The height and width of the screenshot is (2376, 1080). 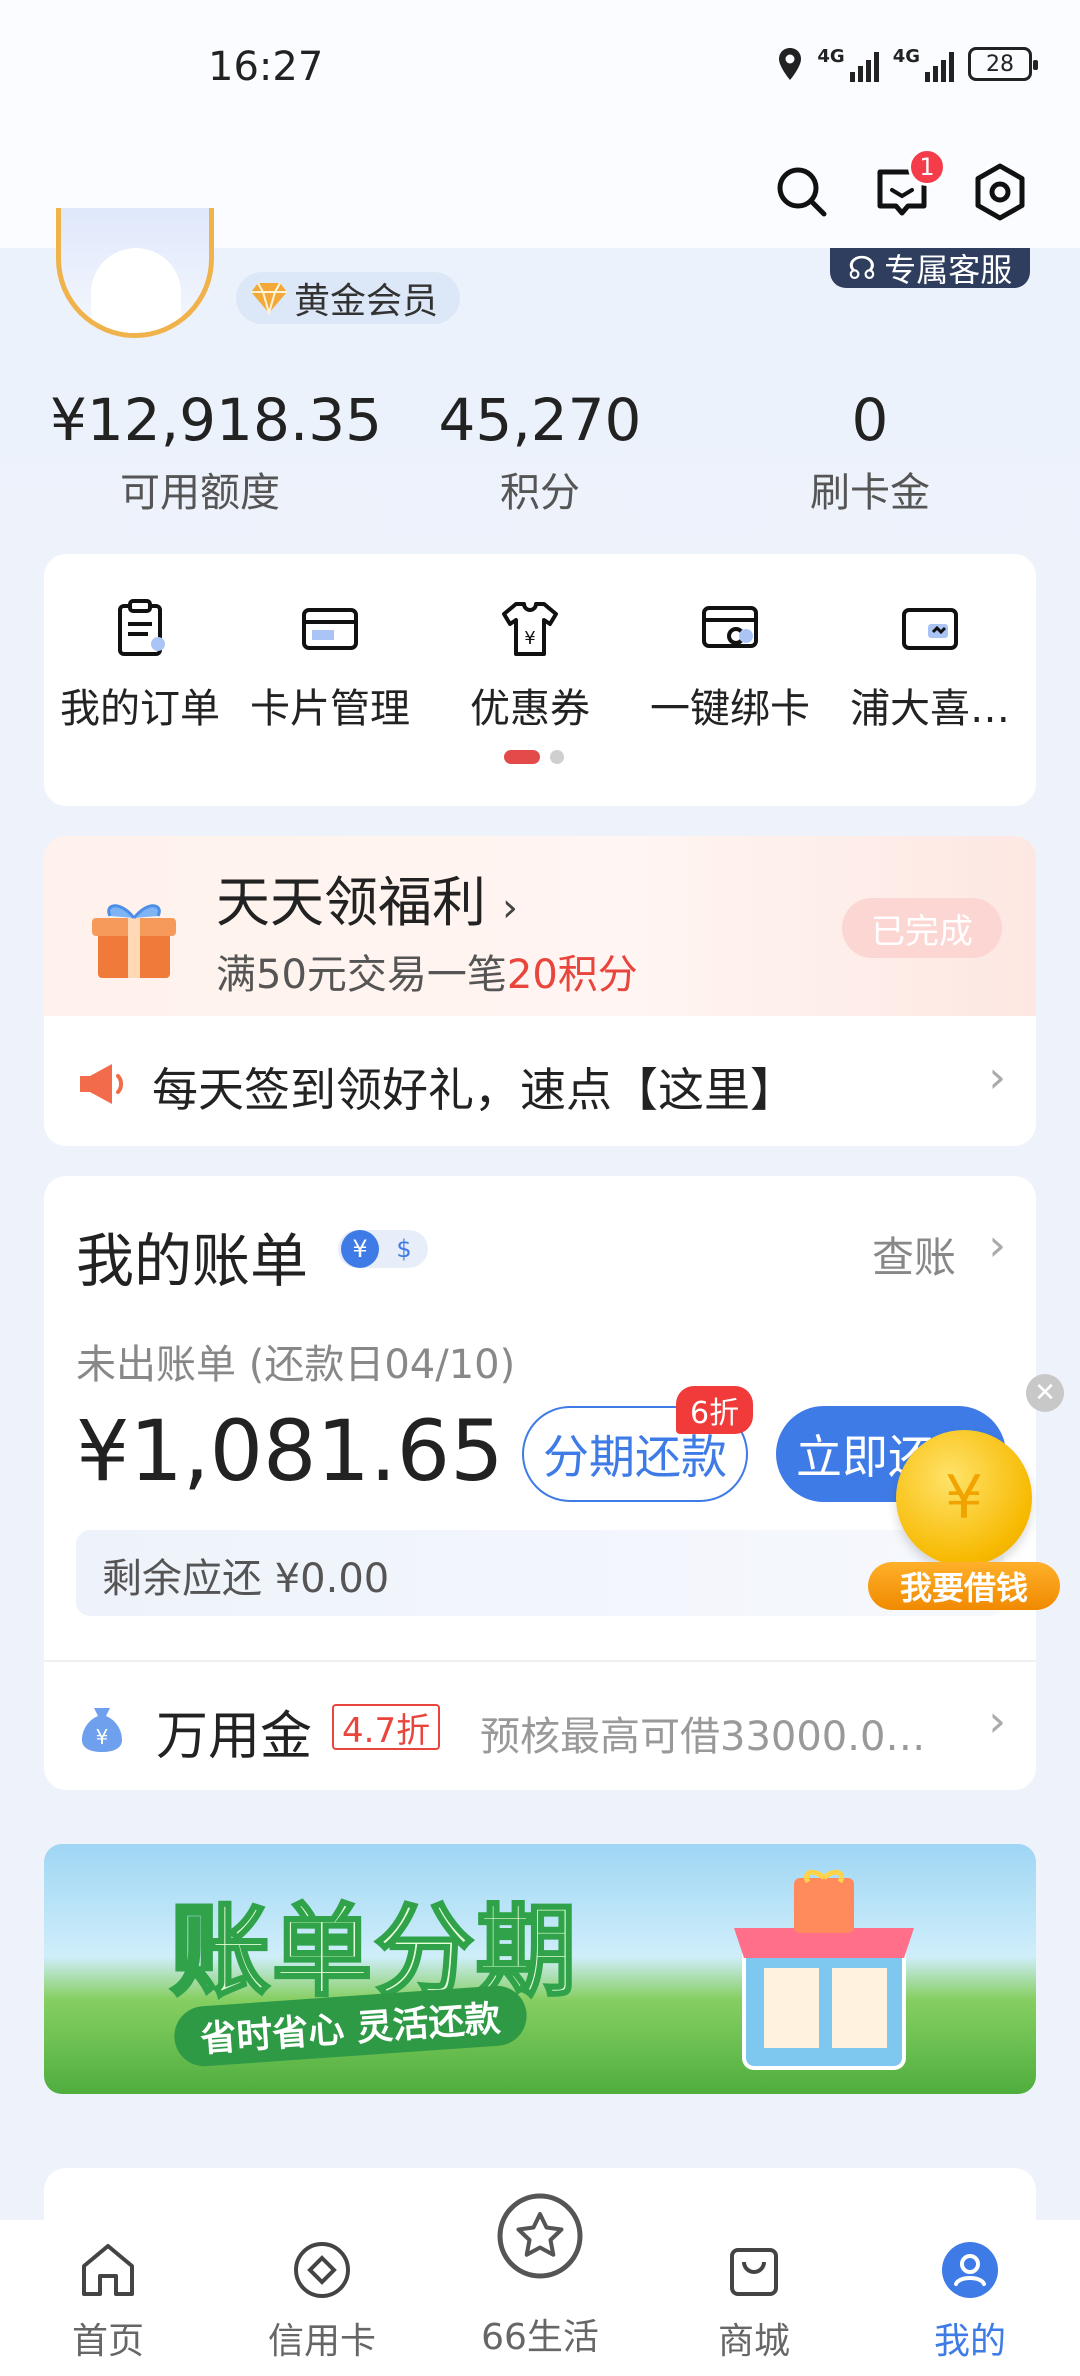 What do you see at coordinates (964, 1586) in the screenshot?
I see `borrow-money-label: 我要借钱` at bounding box center [964, 1586].